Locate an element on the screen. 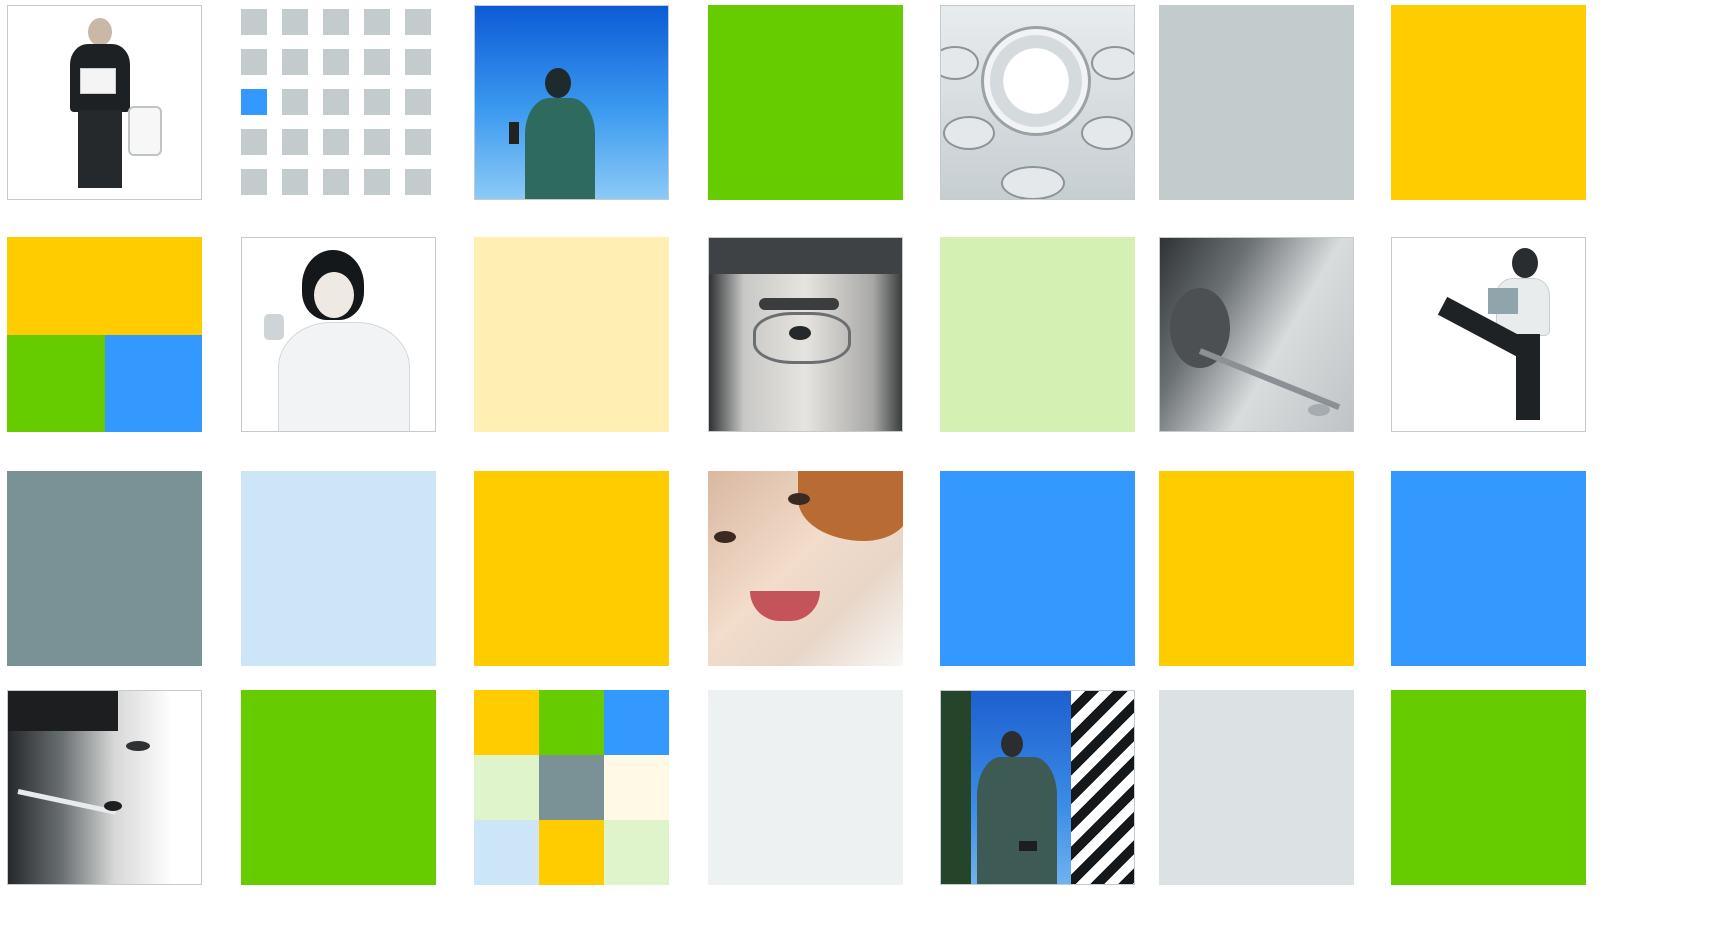 This screenshot has height=951, width=1719. folder-shape is located at coordinates (1503, 301).